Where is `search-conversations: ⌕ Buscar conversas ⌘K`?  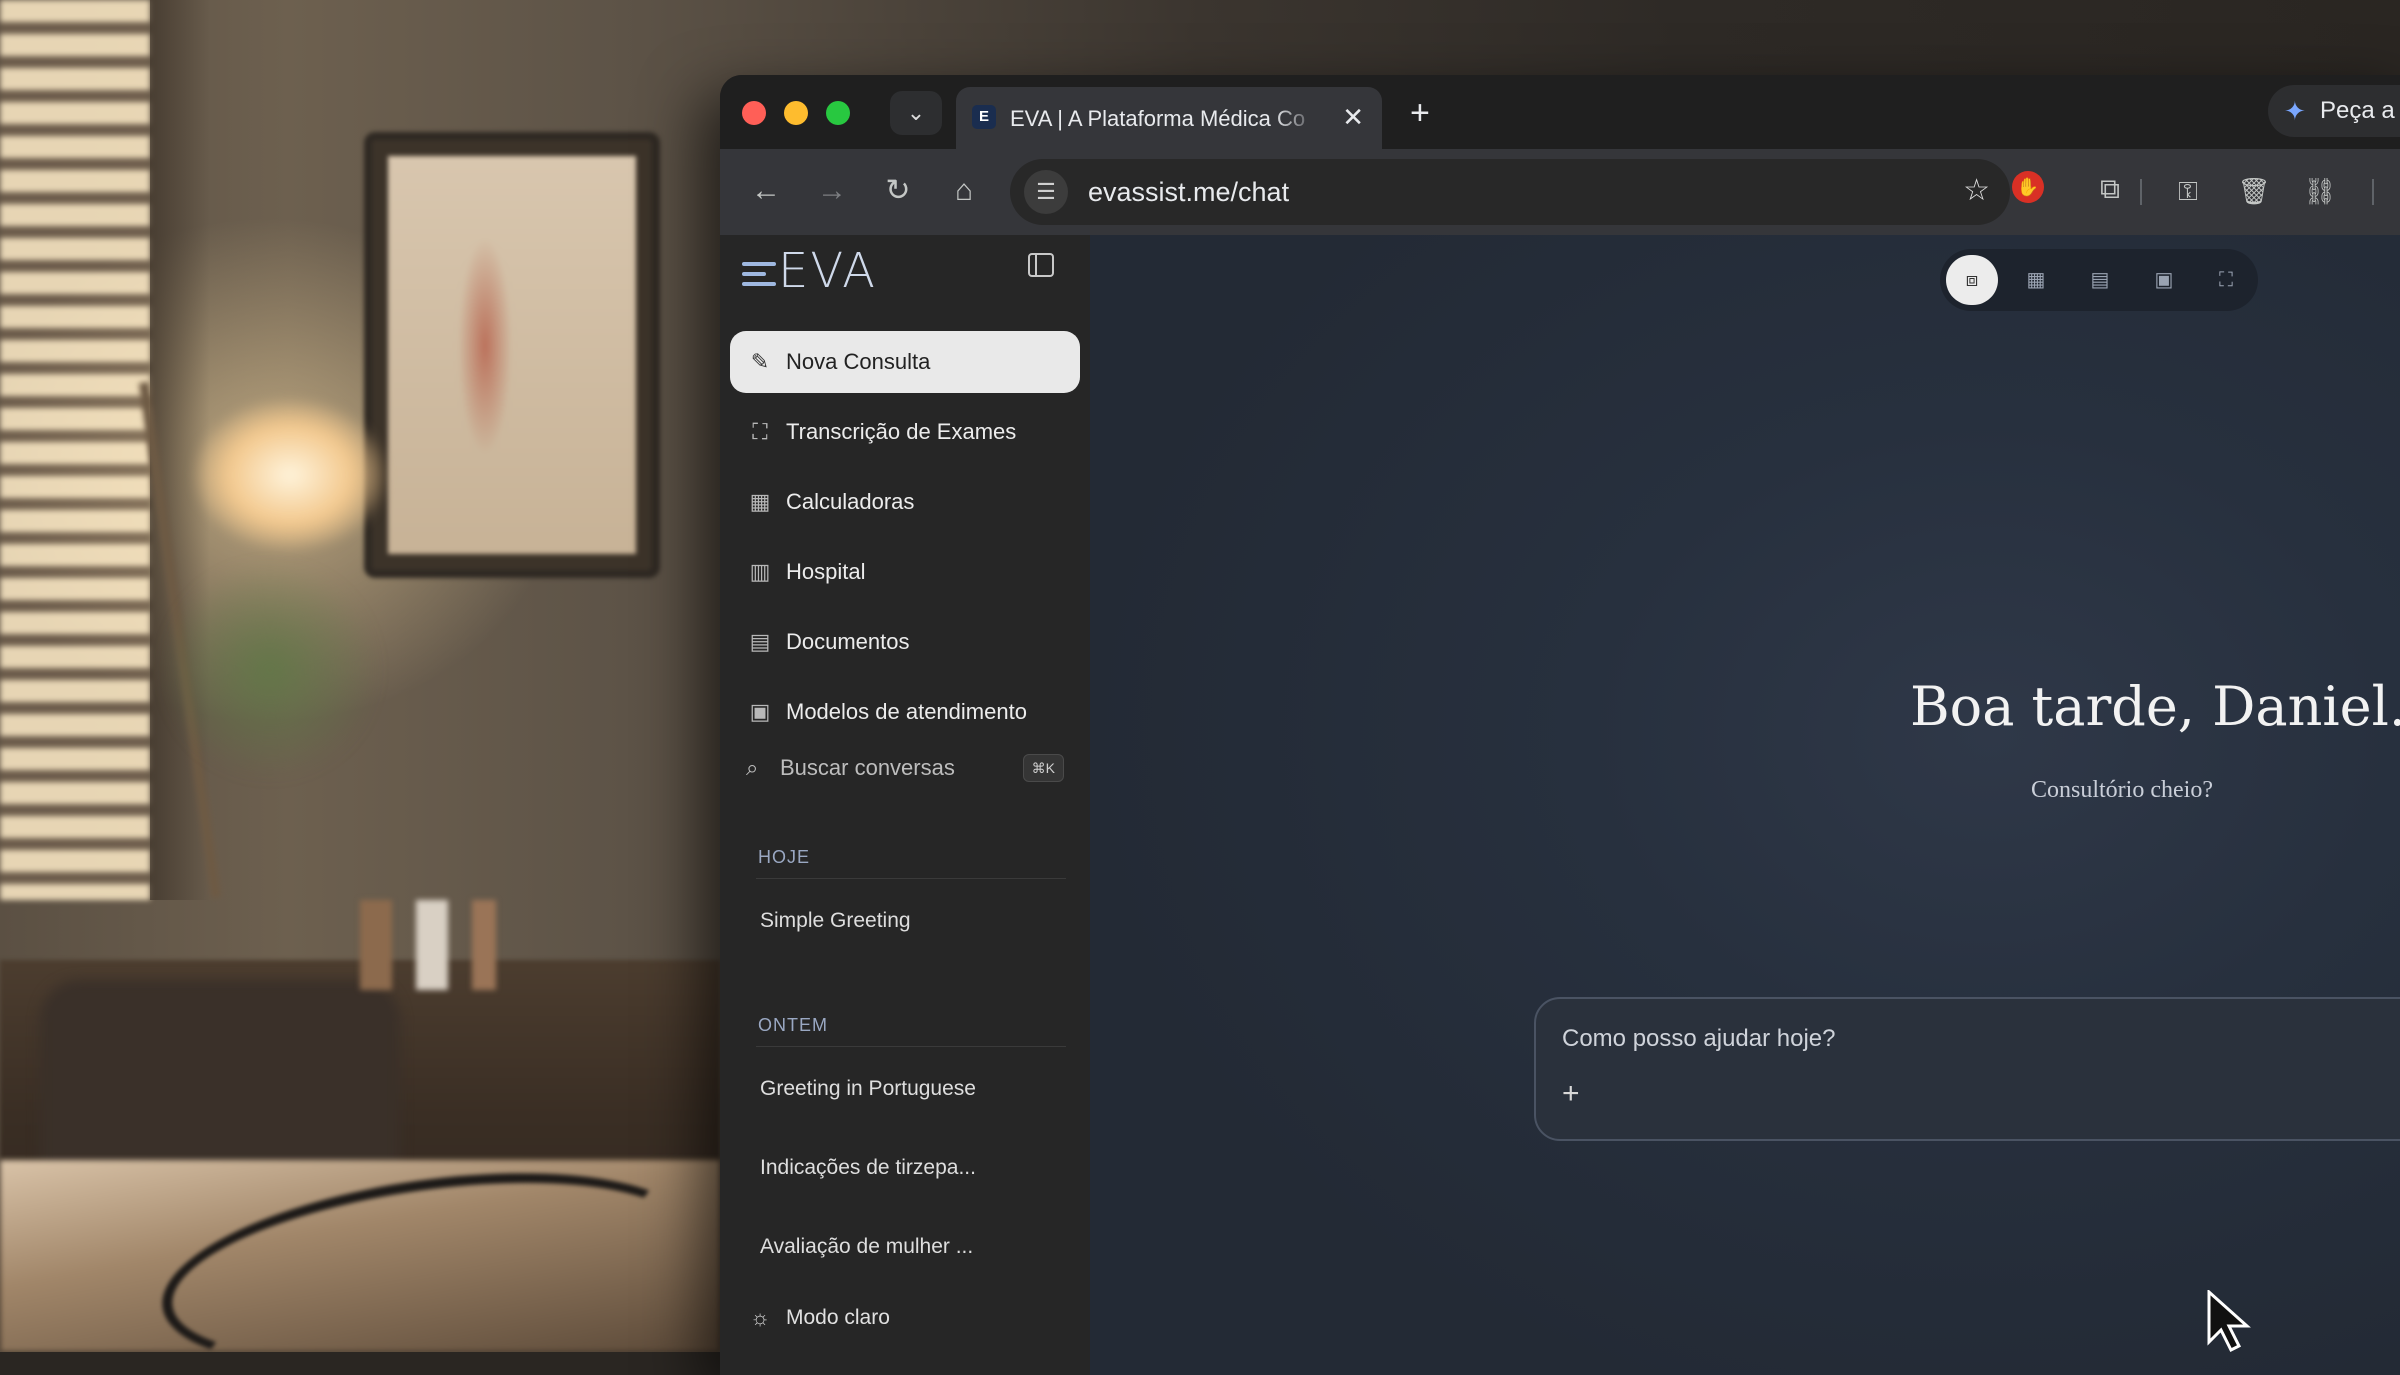
search-conversations: ⌕ Buscar conversas ⌘K is located at coordinates (905, 768).